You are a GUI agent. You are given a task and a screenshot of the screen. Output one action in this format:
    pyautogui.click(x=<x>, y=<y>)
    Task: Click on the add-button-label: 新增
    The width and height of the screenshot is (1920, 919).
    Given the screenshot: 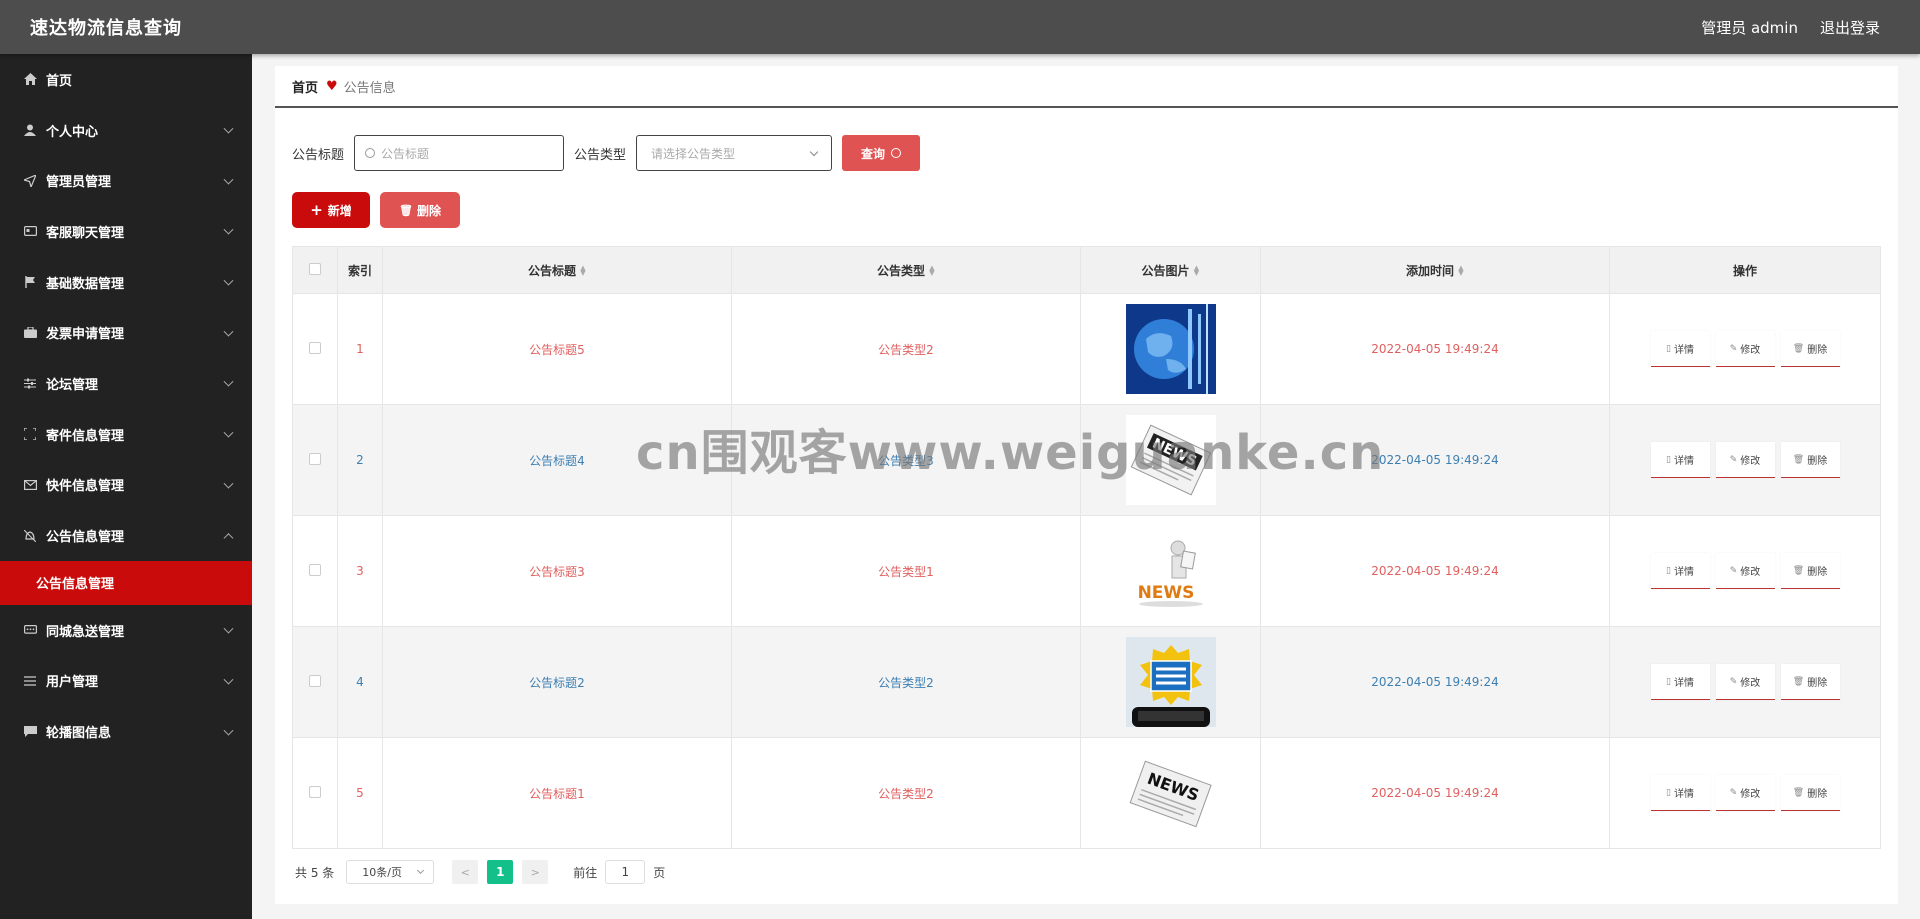 What is the action you would take?
    pyautogui.click(x=339, y=210)
    